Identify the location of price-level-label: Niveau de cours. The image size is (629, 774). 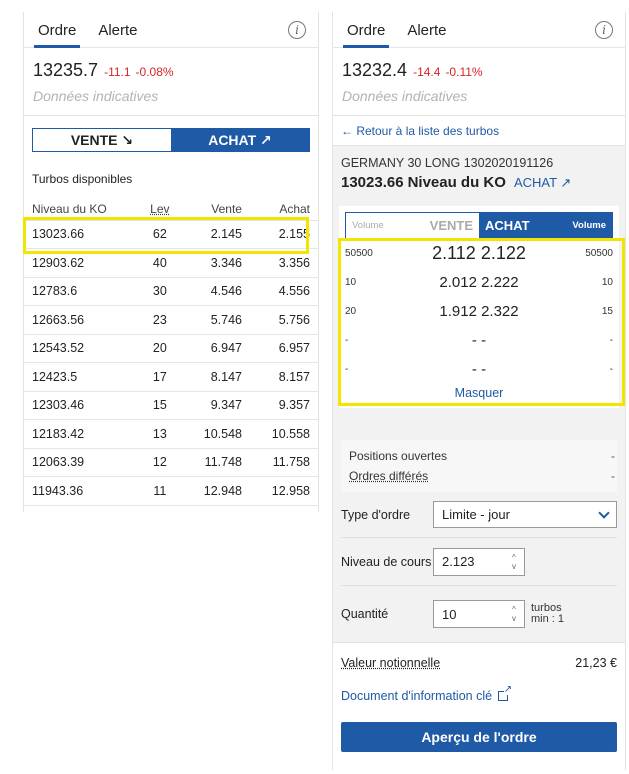
(386, 561).